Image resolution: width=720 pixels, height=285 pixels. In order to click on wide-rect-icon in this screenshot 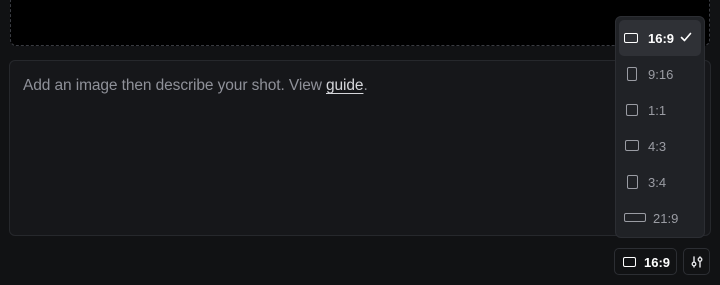, I will do `click(635, 217)`.